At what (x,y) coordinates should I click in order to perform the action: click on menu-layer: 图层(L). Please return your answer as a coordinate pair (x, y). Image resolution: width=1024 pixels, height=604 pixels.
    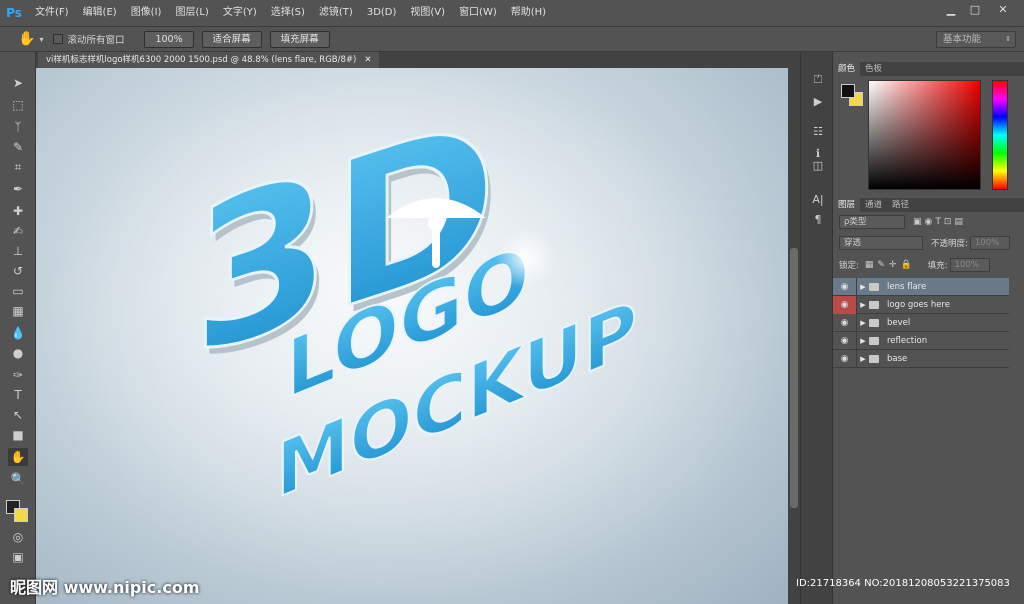
    Looking at the image, I should click on (191, 13).